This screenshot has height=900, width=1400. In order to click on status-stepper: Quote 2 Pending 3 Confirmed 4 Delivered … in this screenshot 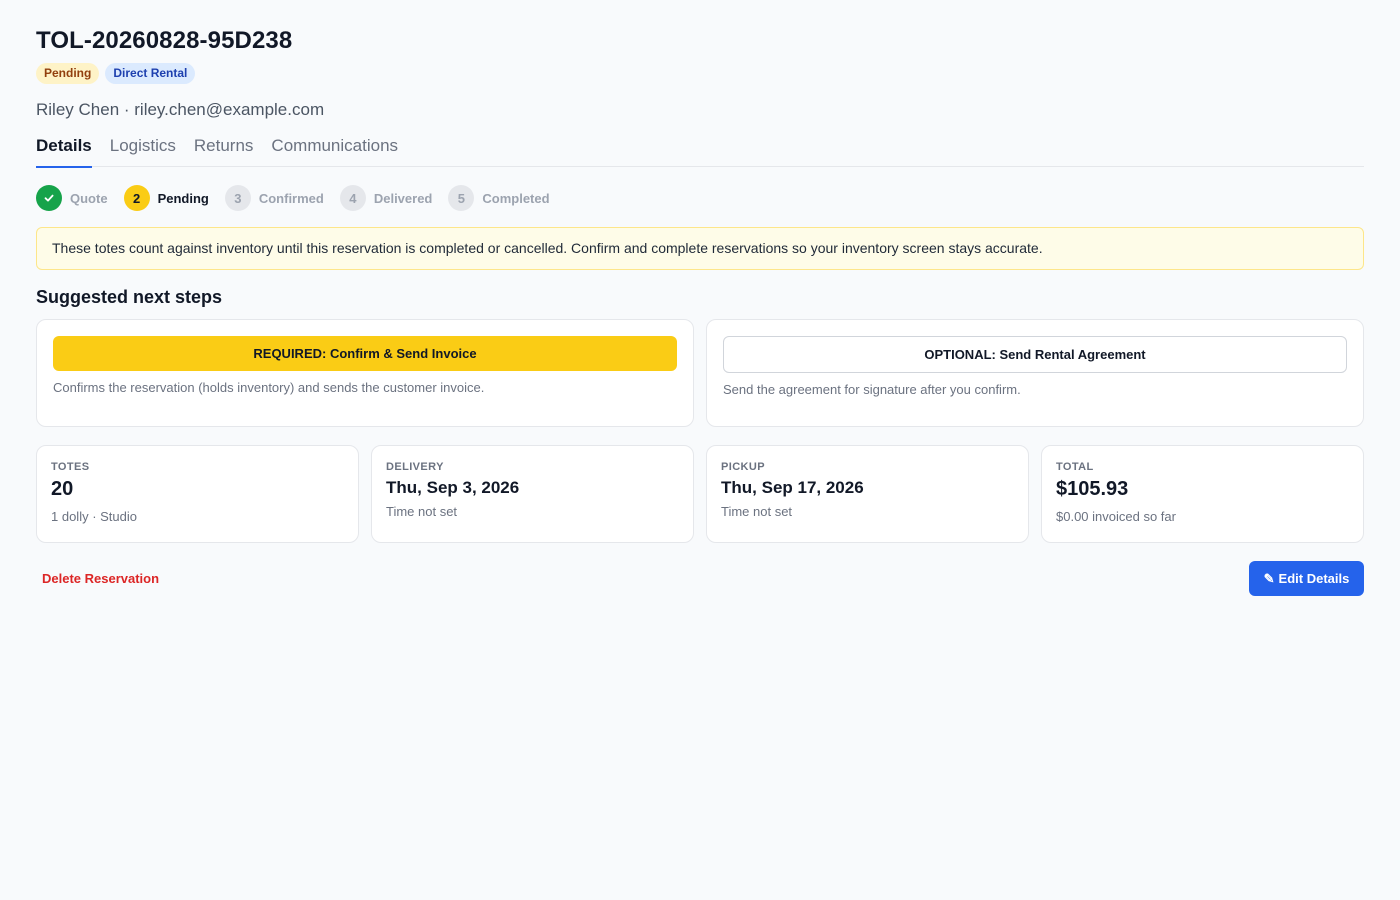, I will do `click(301, 198)`.